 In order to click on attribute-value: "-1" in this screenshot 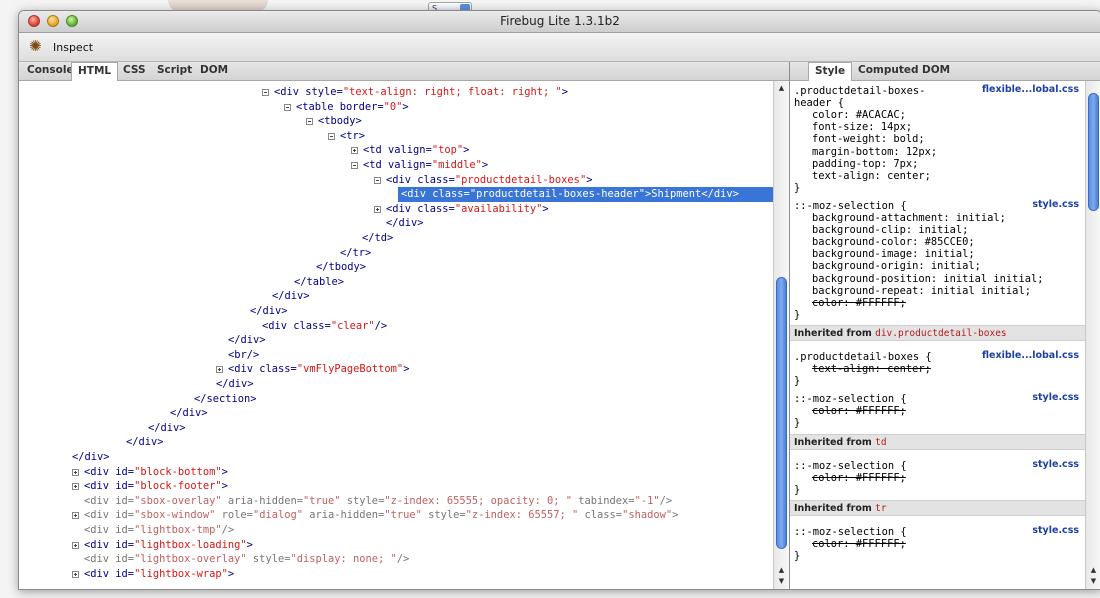, I will do `click(647, 500)`.